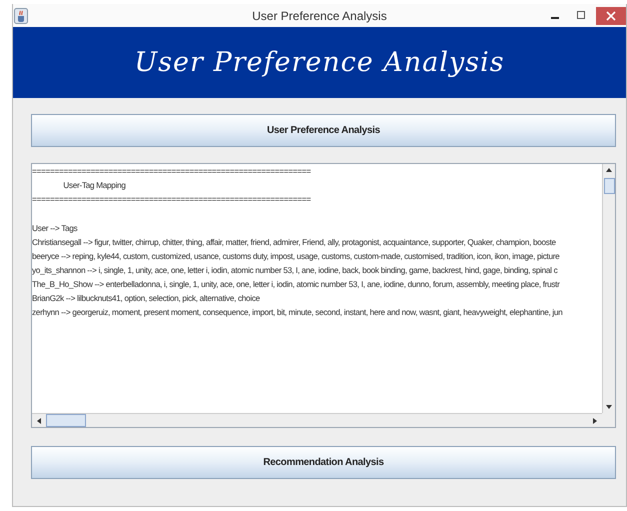  Describe the element at coordinates (55, 228) in the screenshot. I see `output-line: User --> Tags` at that location.